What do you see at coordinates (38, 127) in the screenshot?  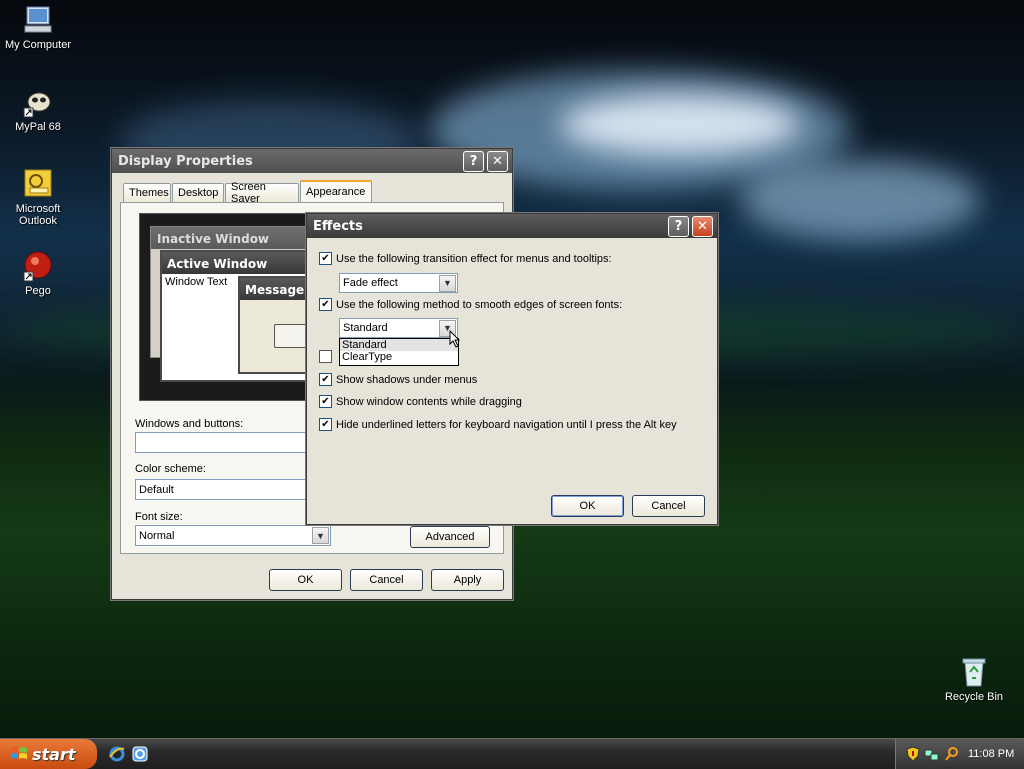 I see `desktop-icon-label: MyPal 68` at bounding box center [38, 127].